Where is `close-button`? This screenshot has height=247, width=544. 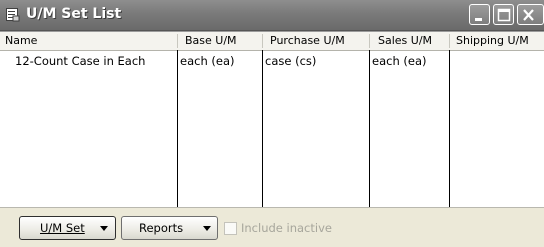 close-button is located at coordinates (530, 14).